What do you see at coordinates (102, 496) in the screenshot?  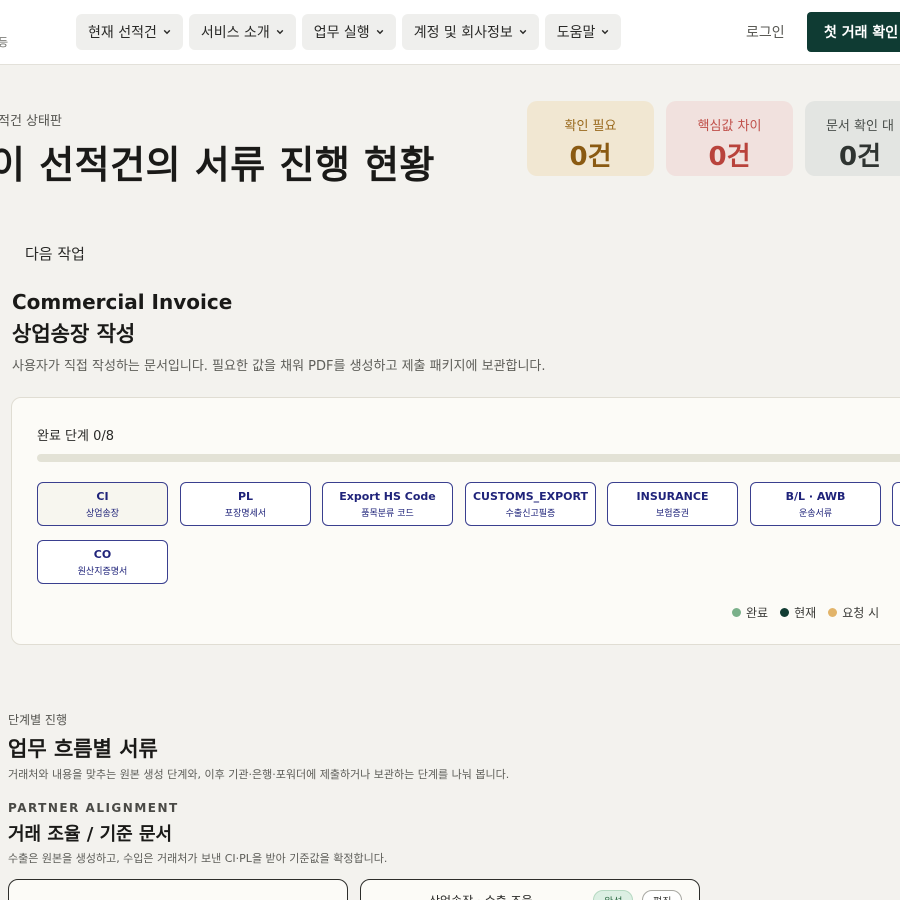 I see `step-code: CI` at bounding box center [102, 496].